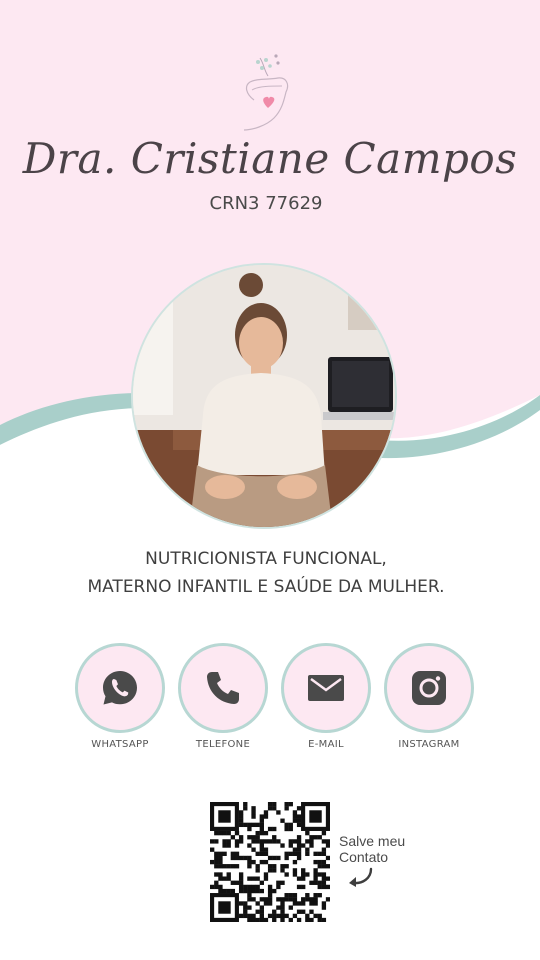 The width and height of the screenshot is (540, 960). I want to click on email-icon, so click(326, 688).